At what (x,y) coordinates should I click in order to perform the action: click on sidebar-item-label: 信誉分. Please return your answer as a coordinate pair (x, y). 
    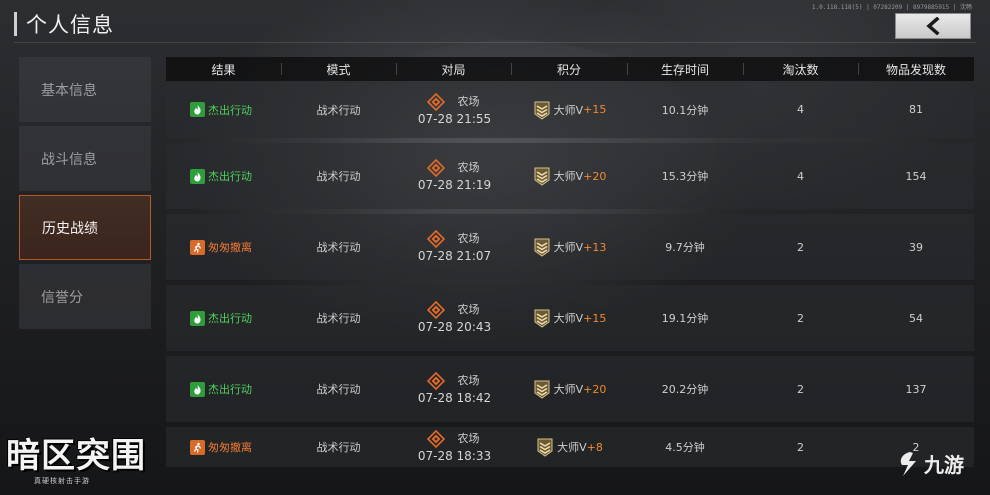
    Looking at the image, I should click on (62, 297).